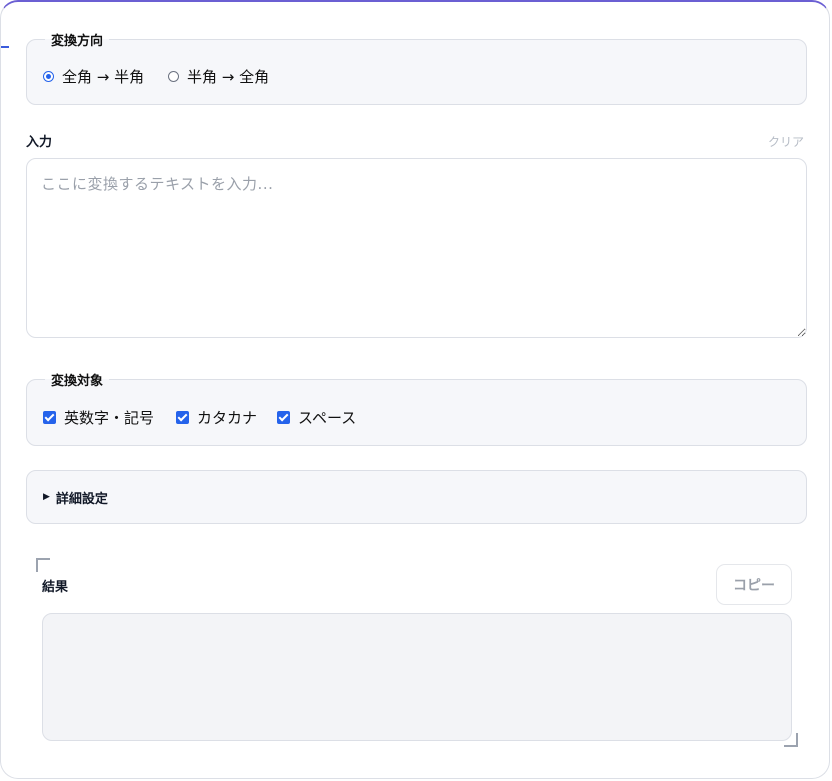 This screenshot has height=781, width=832. I want to click on advanced-settings-toggle: ▶ 詳細設定, so click(416, 497).